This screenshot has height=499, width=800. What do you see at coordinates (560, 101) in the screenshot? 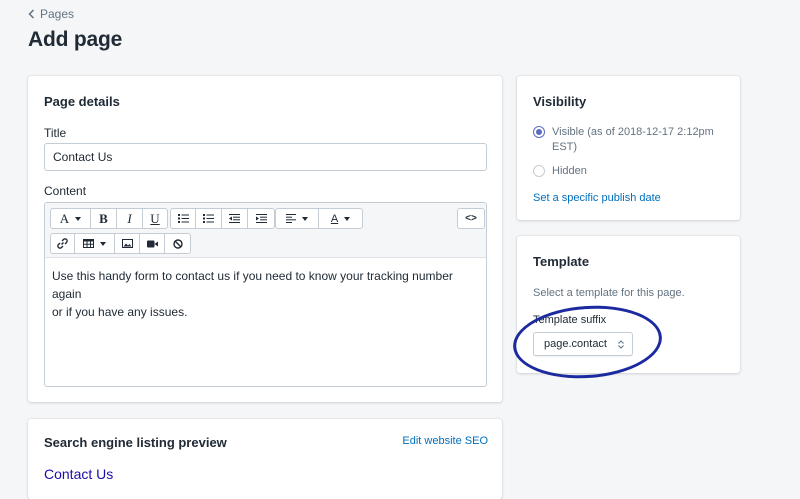
I see `visibility-heading: Visibility` at bounding box center [560, 101].